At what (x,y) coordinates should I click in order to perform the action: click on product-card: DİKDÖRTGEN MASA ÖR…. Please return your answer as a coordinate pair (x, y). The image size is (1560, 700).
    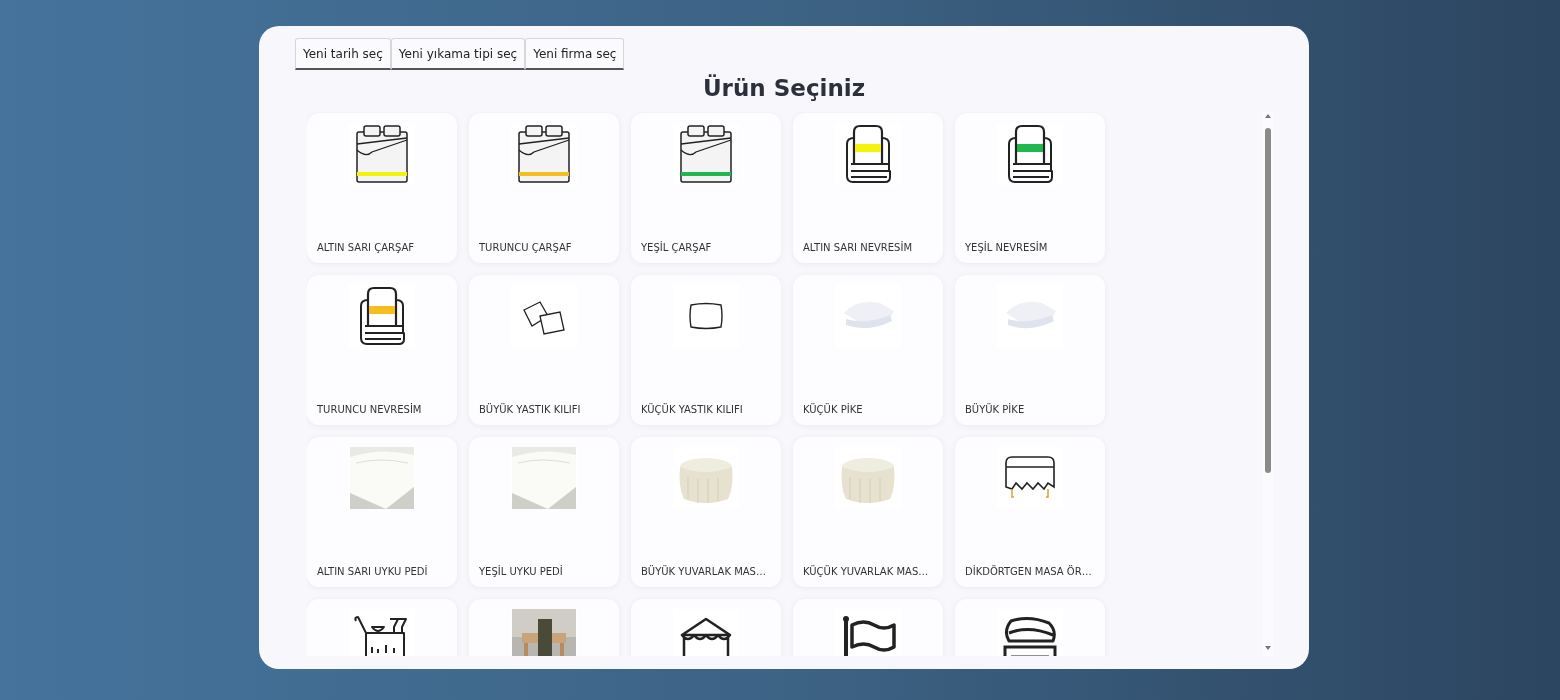
    Looking at the image, I should click on (1030, 512).